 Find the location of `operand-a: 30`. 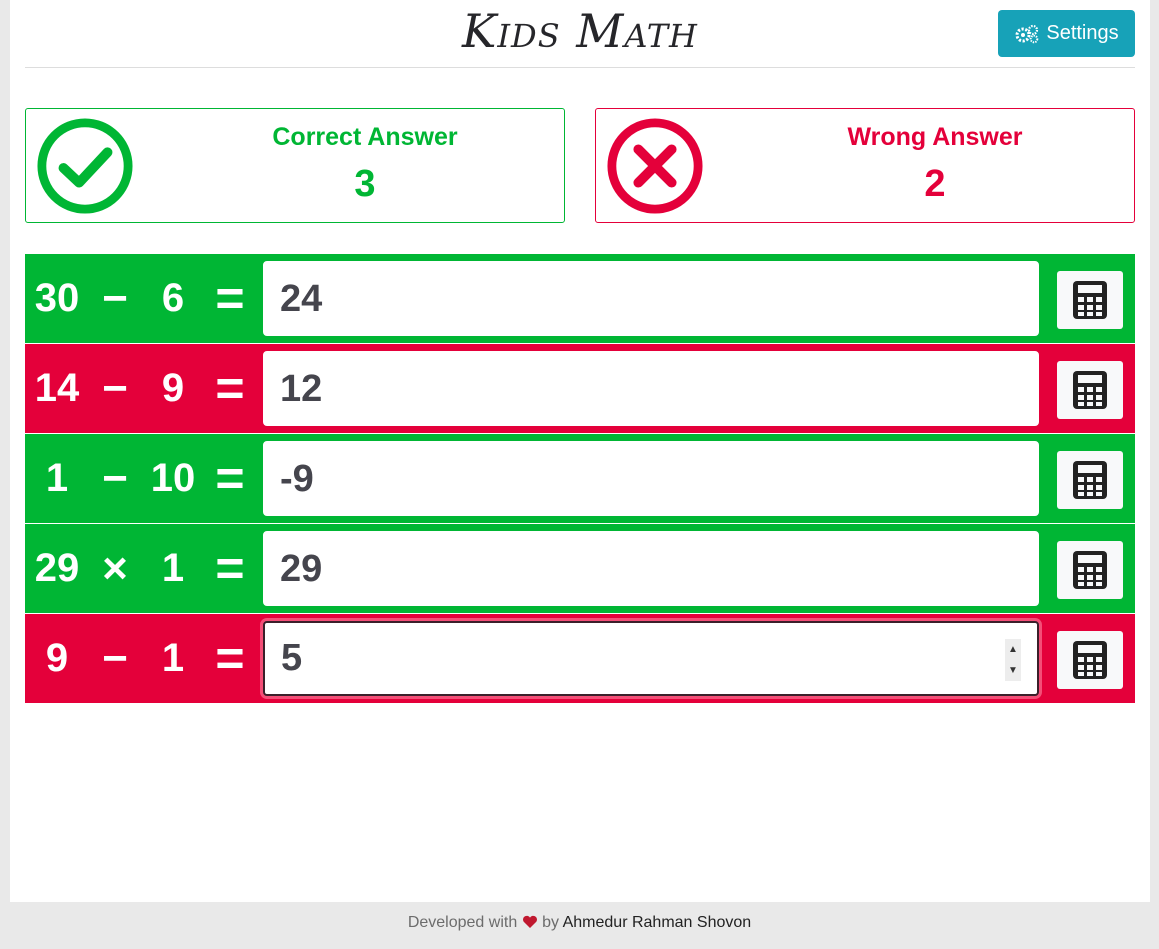

operand-a: 30 is located at coordinates (57, 298).